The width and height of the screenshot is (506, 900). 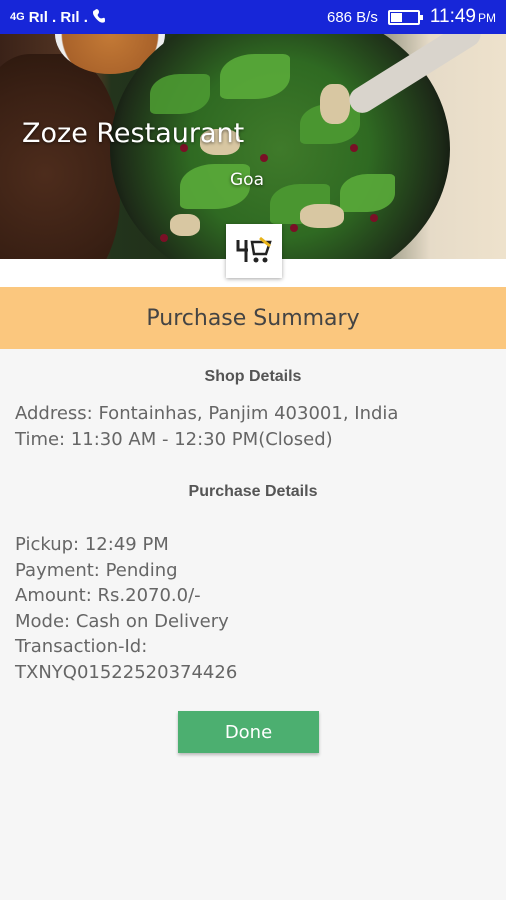 What do you see at coordinates (126, 672) in the screenshot?
I see `transaction-id: TXNYQ01522520374426` at bounding box center [126, 672].